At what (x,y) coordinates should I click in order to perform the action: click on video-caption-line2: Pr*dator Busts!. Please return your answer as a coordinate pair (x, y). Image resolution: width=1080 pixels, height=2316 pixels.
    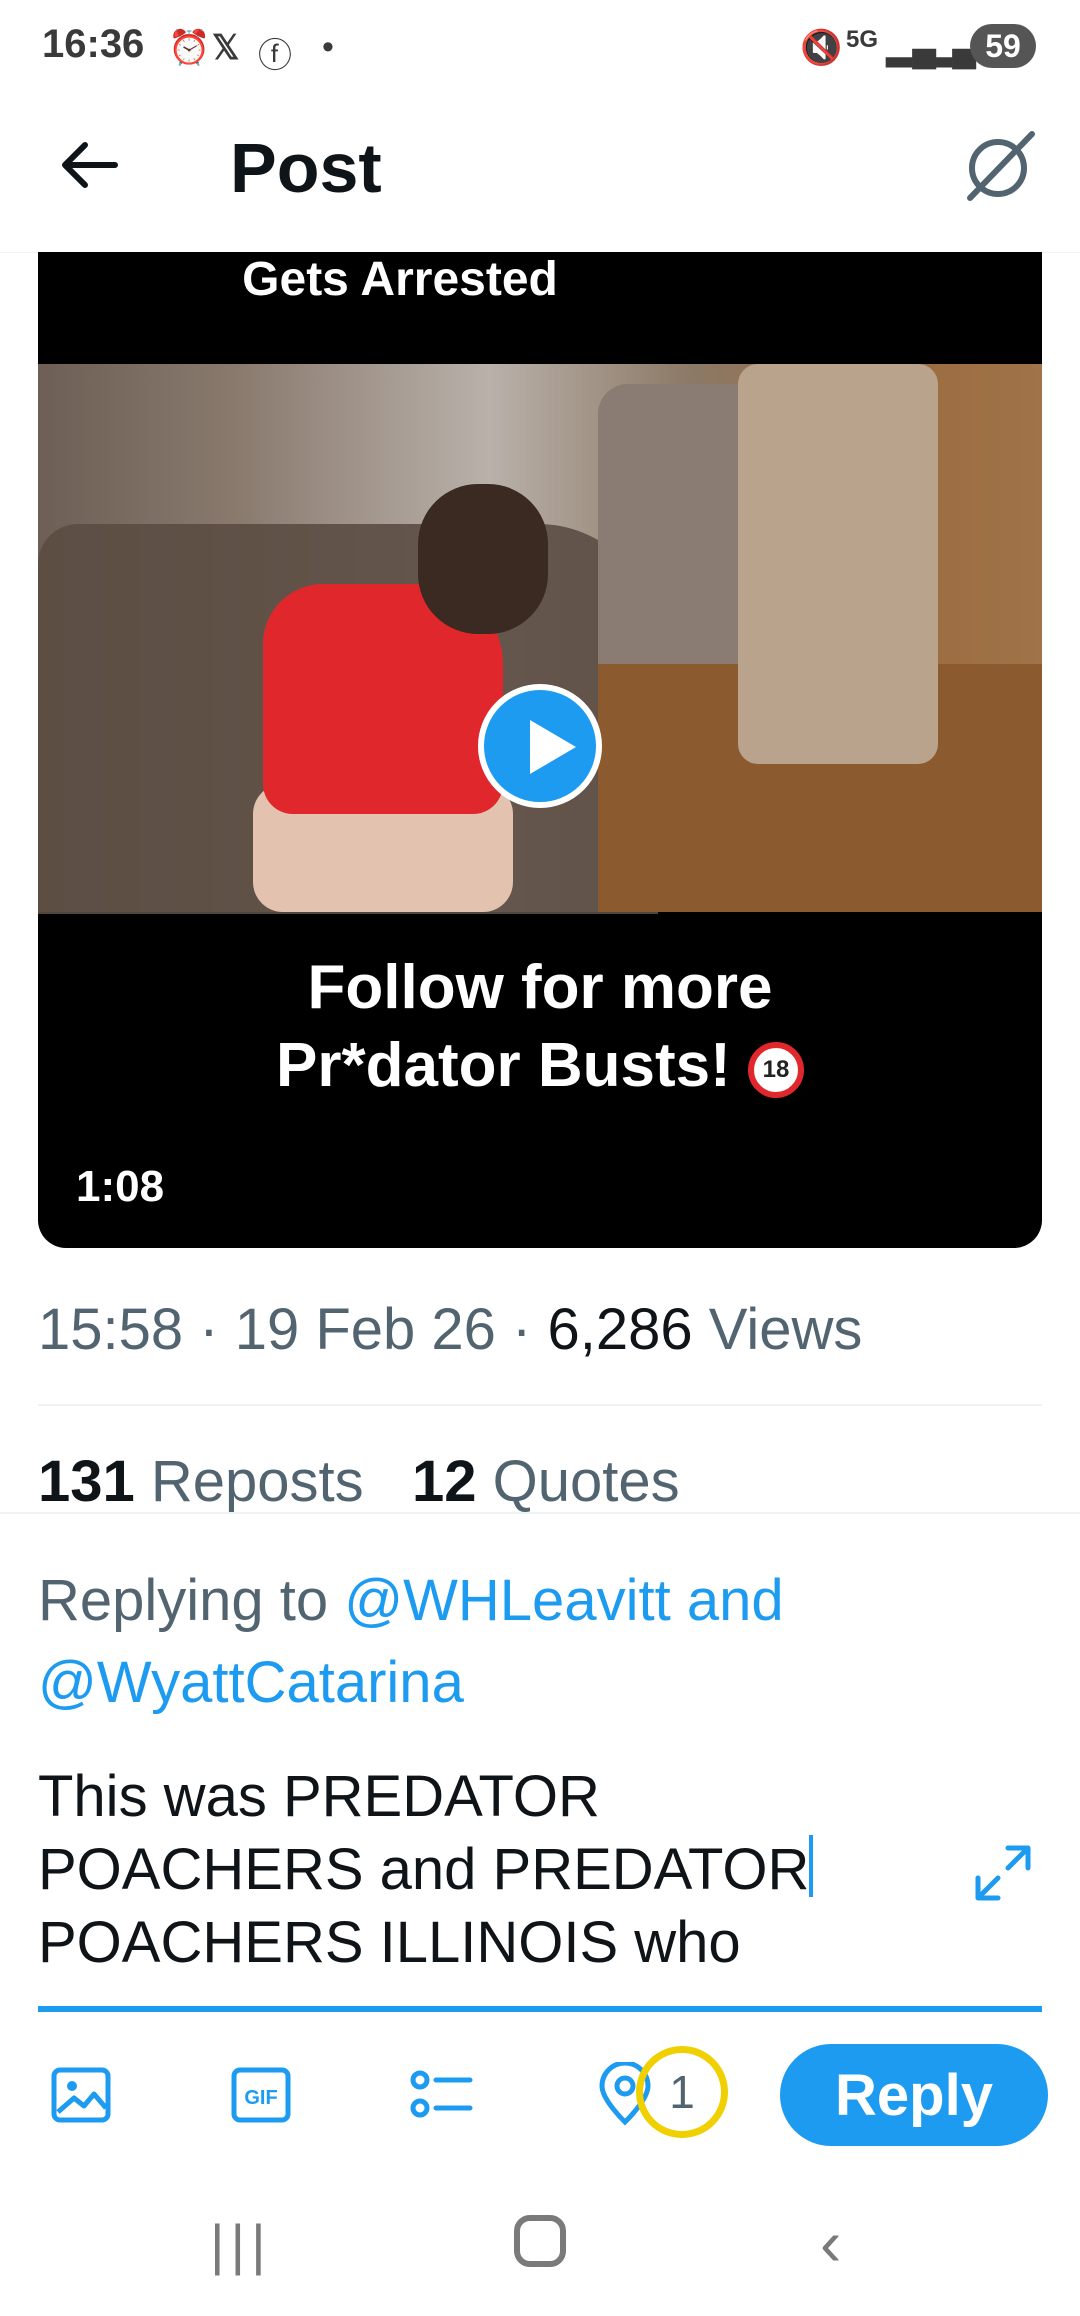
    Looking at the image, I should click on (503, 1065).